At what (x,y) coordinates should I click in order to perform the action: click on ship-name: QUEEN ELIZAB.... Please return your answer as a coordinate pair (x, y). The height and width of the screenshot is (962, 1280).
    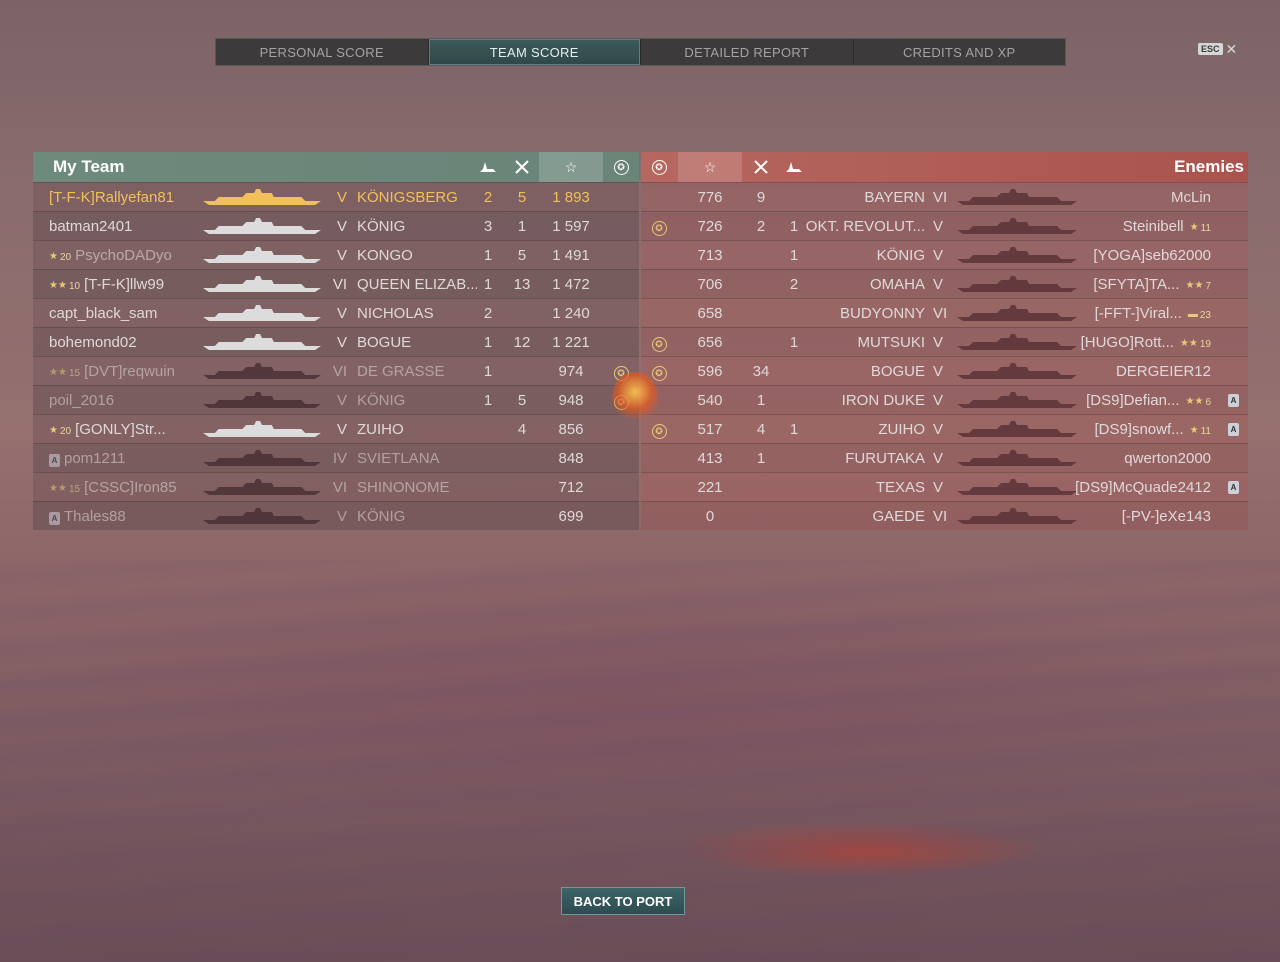
    Looking at the image, I should click on (417, 284).